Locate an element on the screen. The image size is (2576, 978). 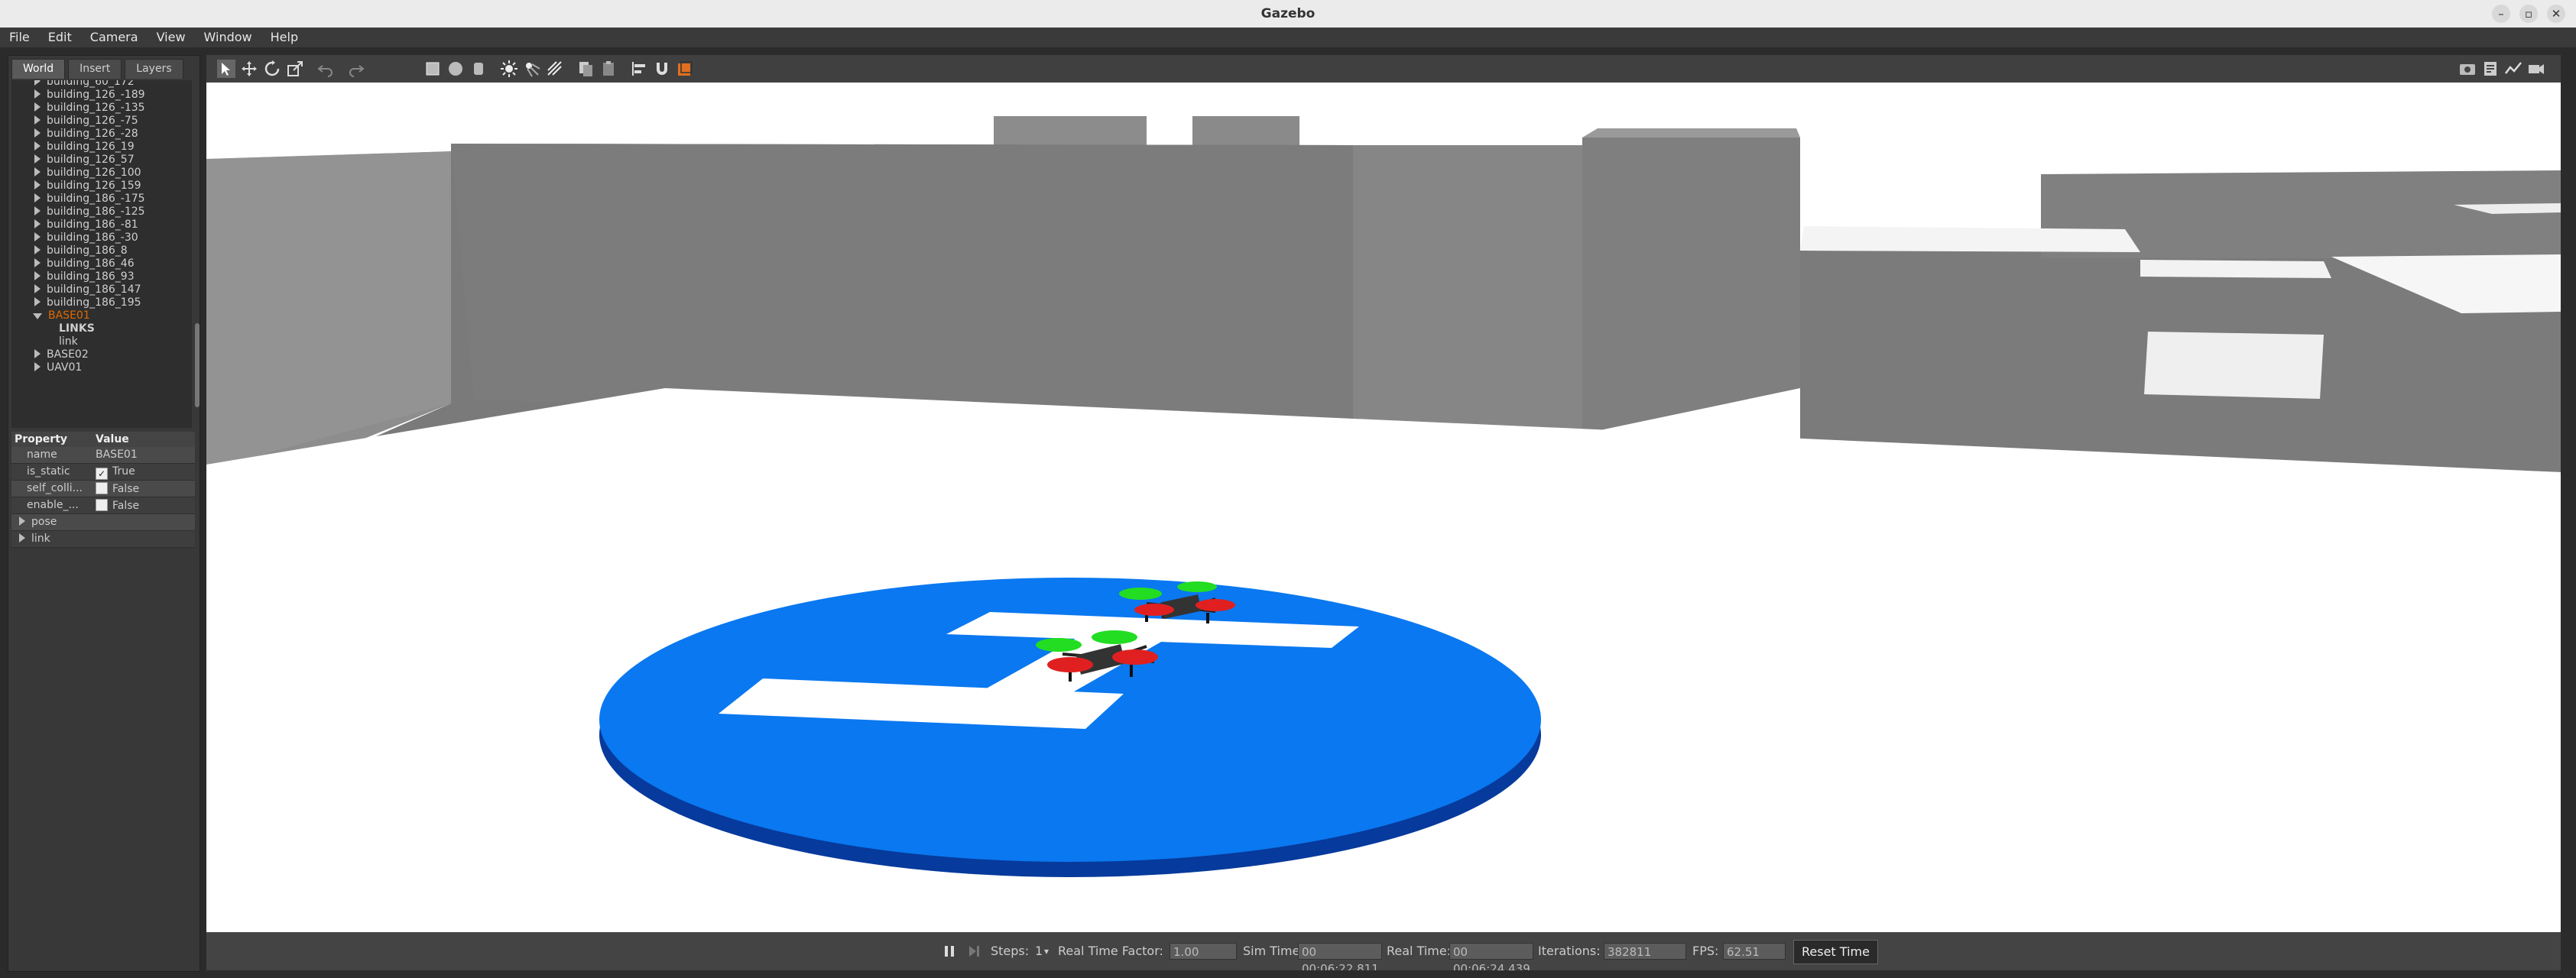
steps-value: 1 is located at coordinates (1039, 951).